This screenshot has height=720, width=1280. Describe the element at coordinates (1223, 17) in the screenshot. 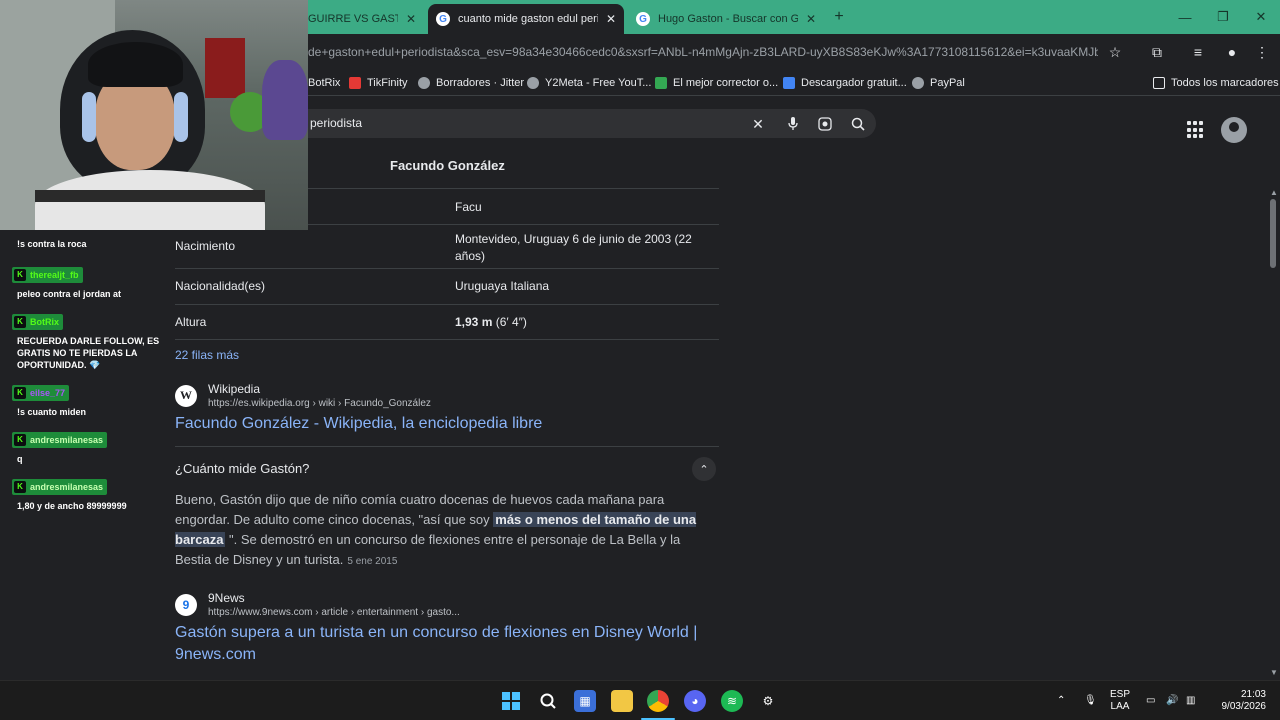

I see `restore-icon: ❐` at that location.